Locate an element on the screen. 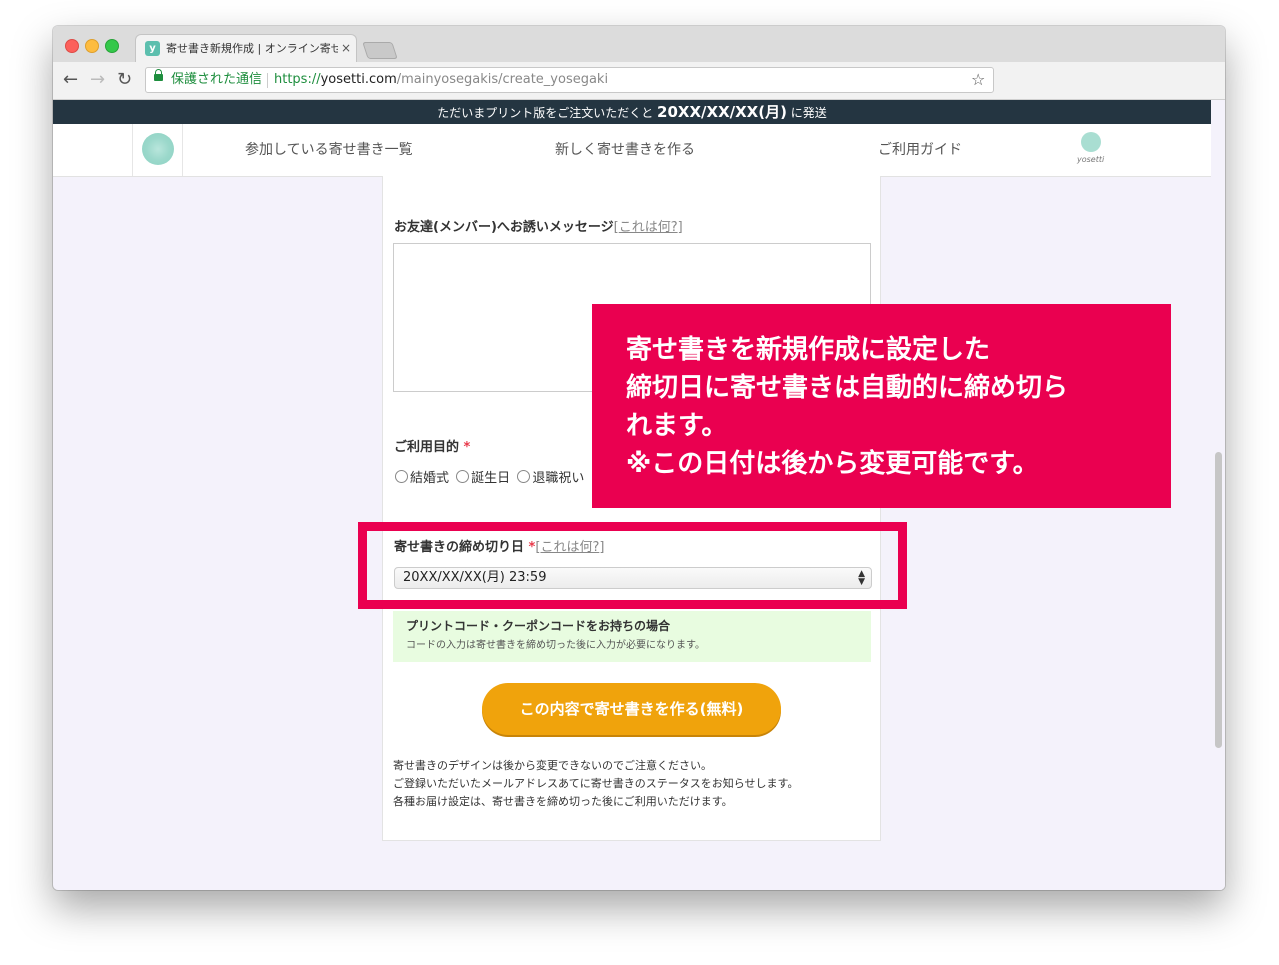 This screenshot has height=965, width=1279. purpose-label: ご利用目的 * is located at coordinates (432, 448).